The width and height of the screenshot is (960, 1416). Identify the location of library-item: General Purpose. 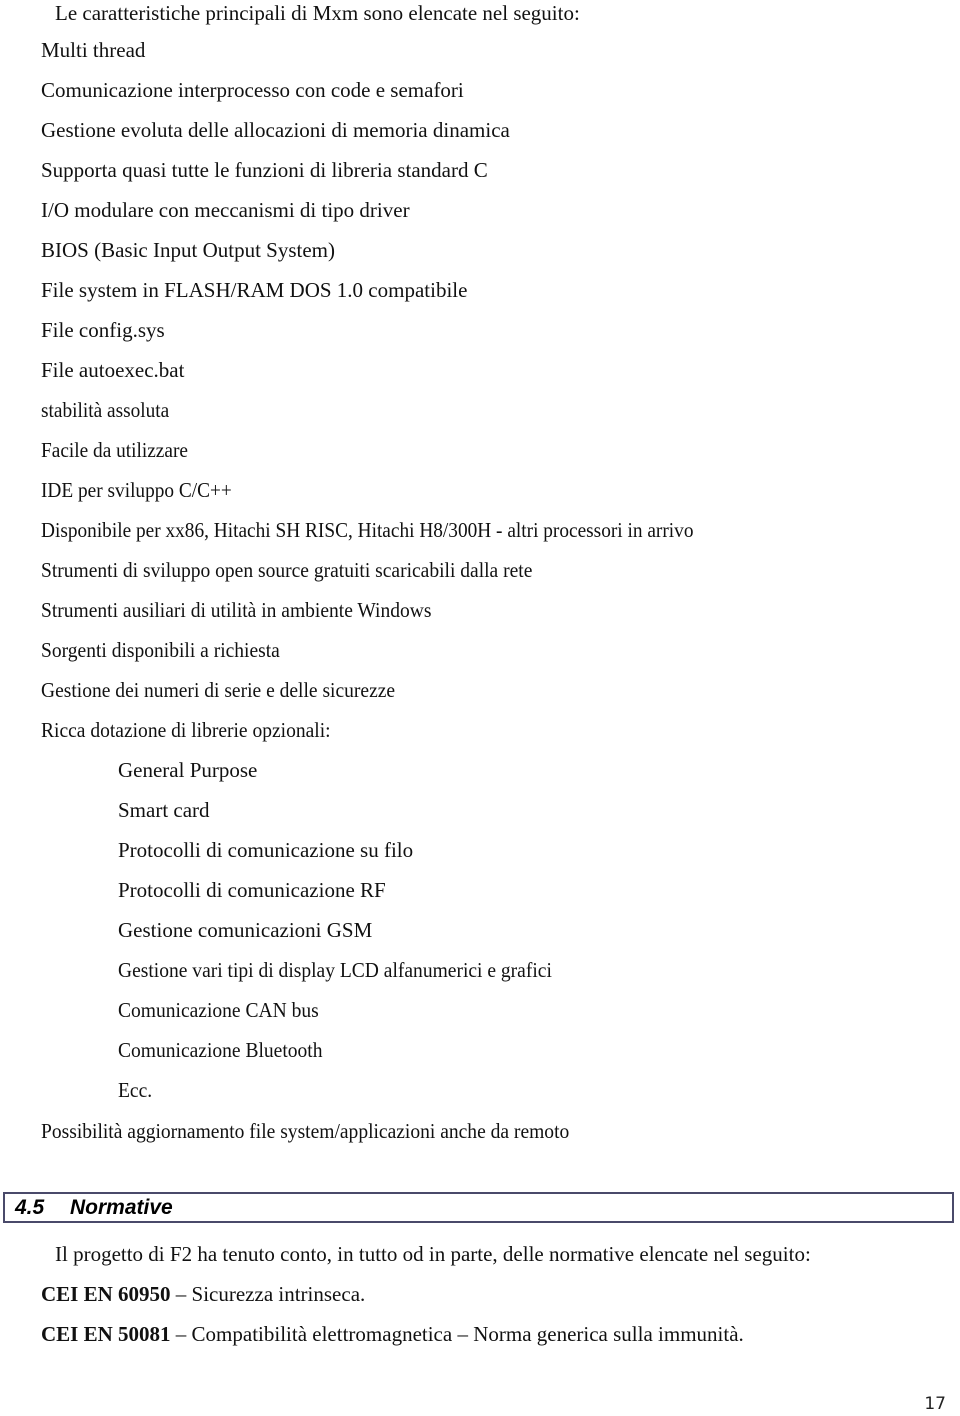
(188, 770).